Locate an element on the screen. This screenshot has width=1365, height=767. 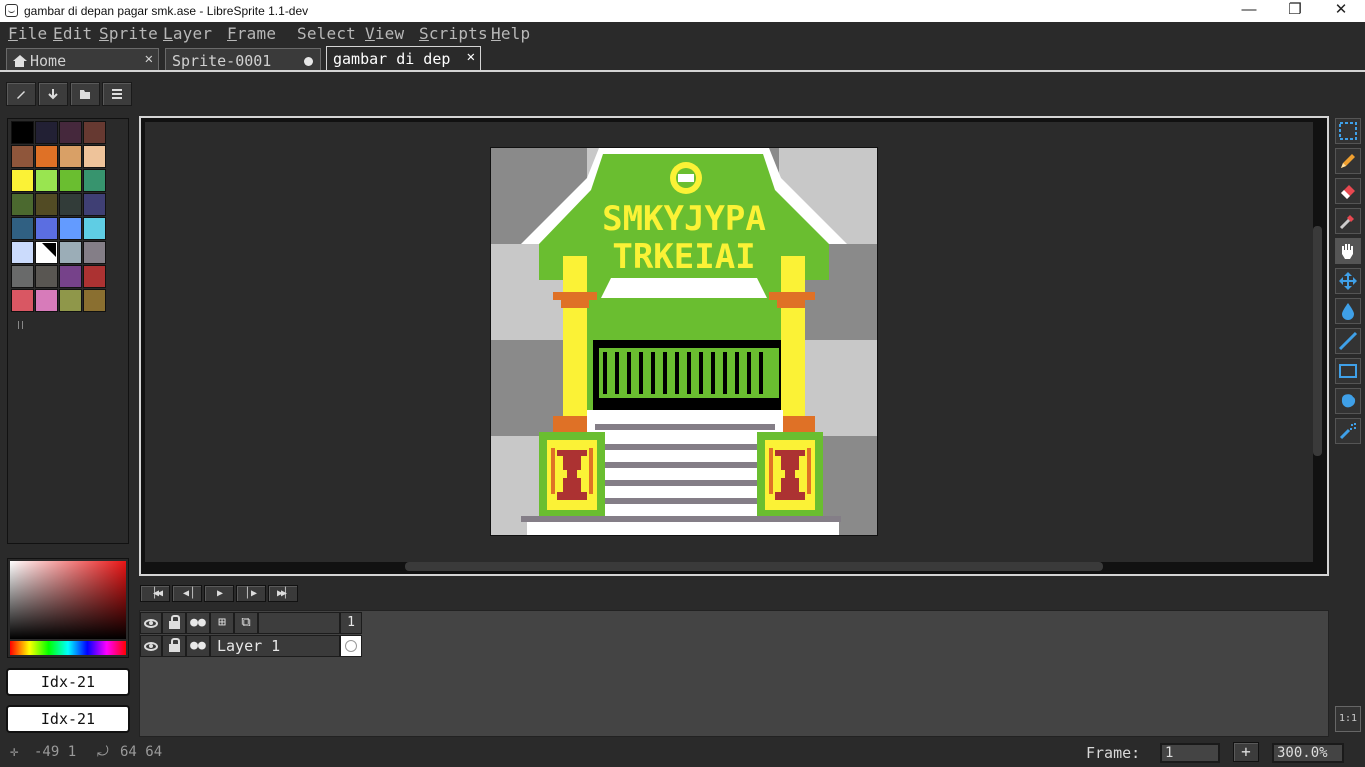
sprite-canvas: SMKYJYPA TRKEIAI is located at coordinates (684, 341).